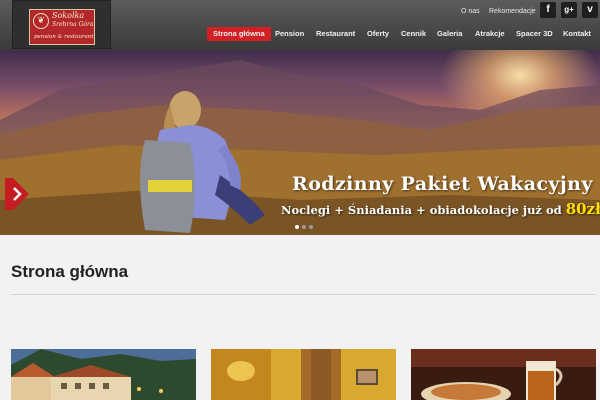  Describe the element at coordinates (378, 34) in the screenshot. I see `nav-item-offers: Oferty` at that location.